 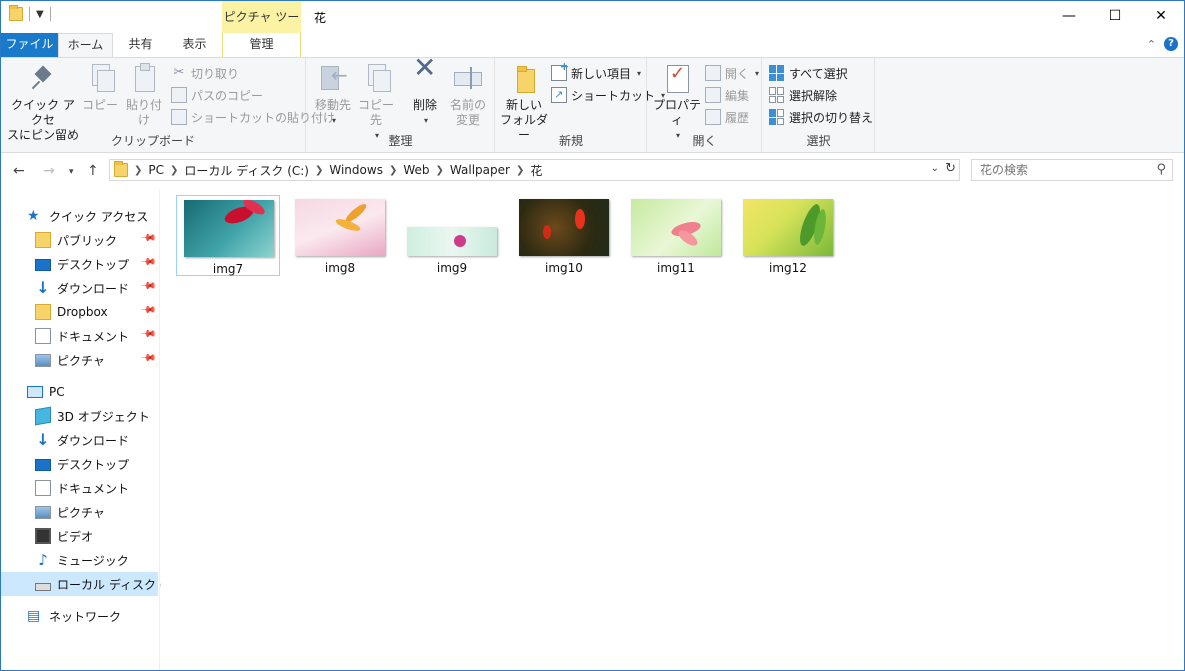 What do you see at coordinates (79, 488) in the screenshot?
I see `nav-item-documents: ドキュメント` at bounding box center [79, 488].